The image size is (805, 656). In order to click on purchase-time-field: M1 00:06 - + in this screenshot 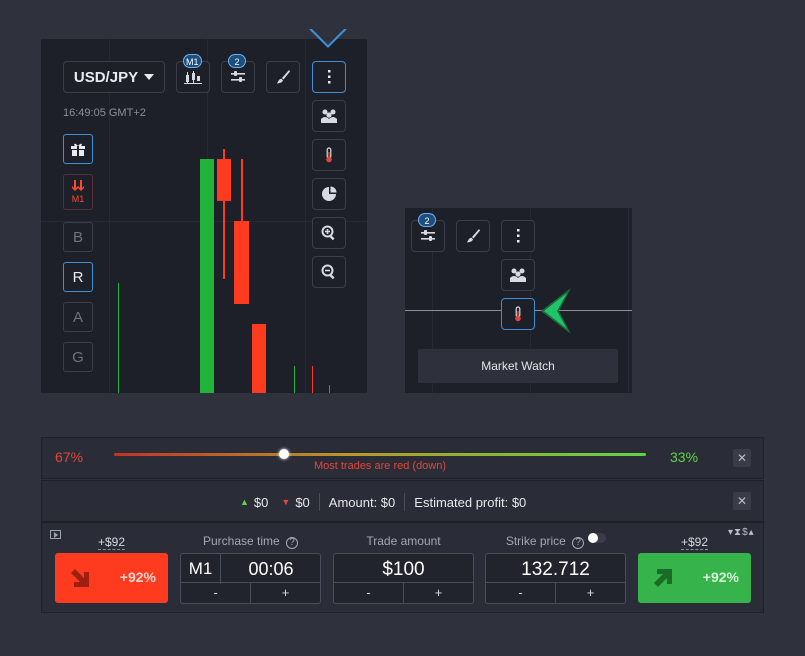, I will do `click(250, 578)`.